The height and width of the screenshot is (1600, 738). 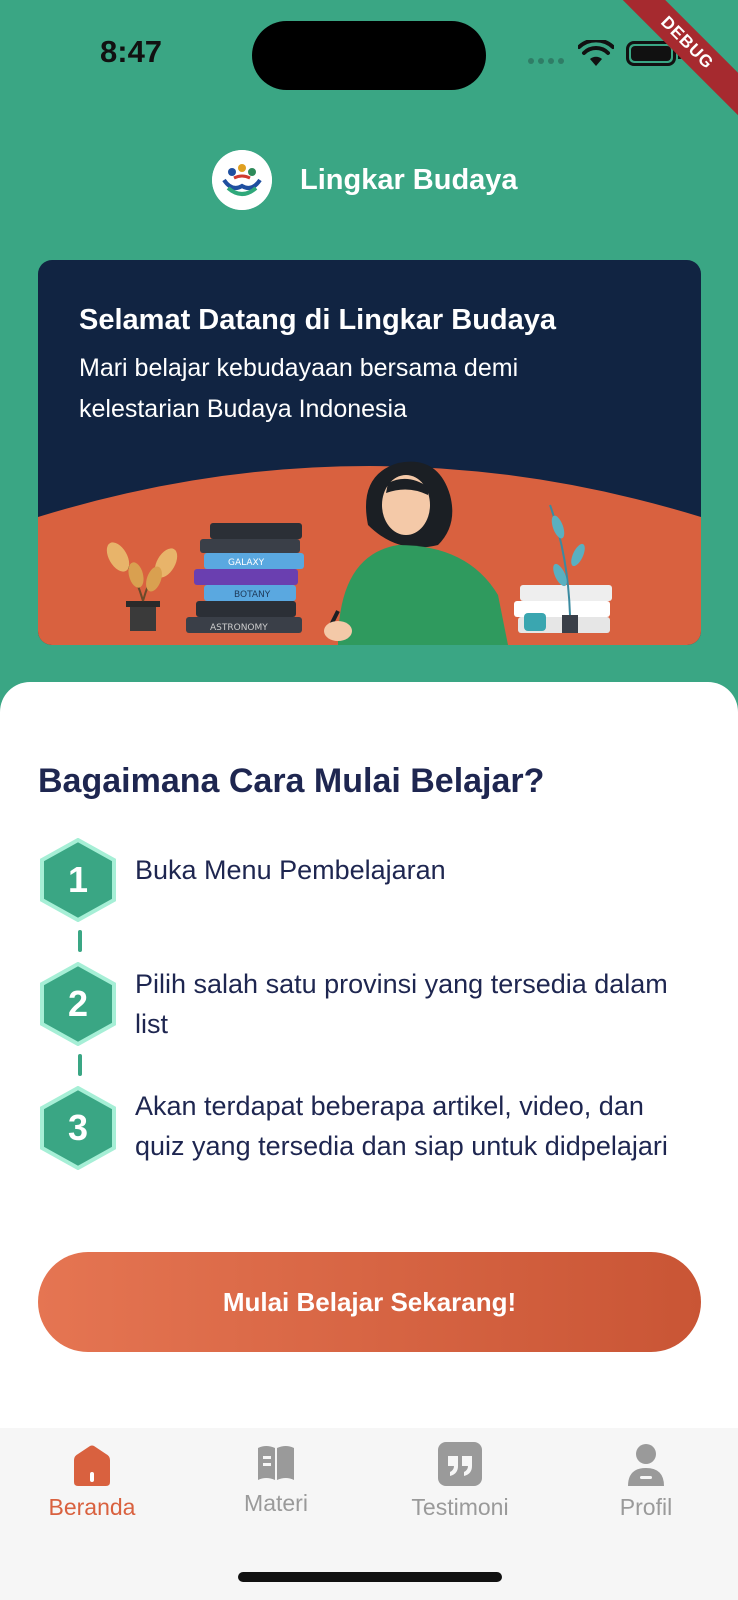 What do you see at coordinates (460, 1464) in the screenshot?
I see `quote-icon` at bounding box center [460, 1464].